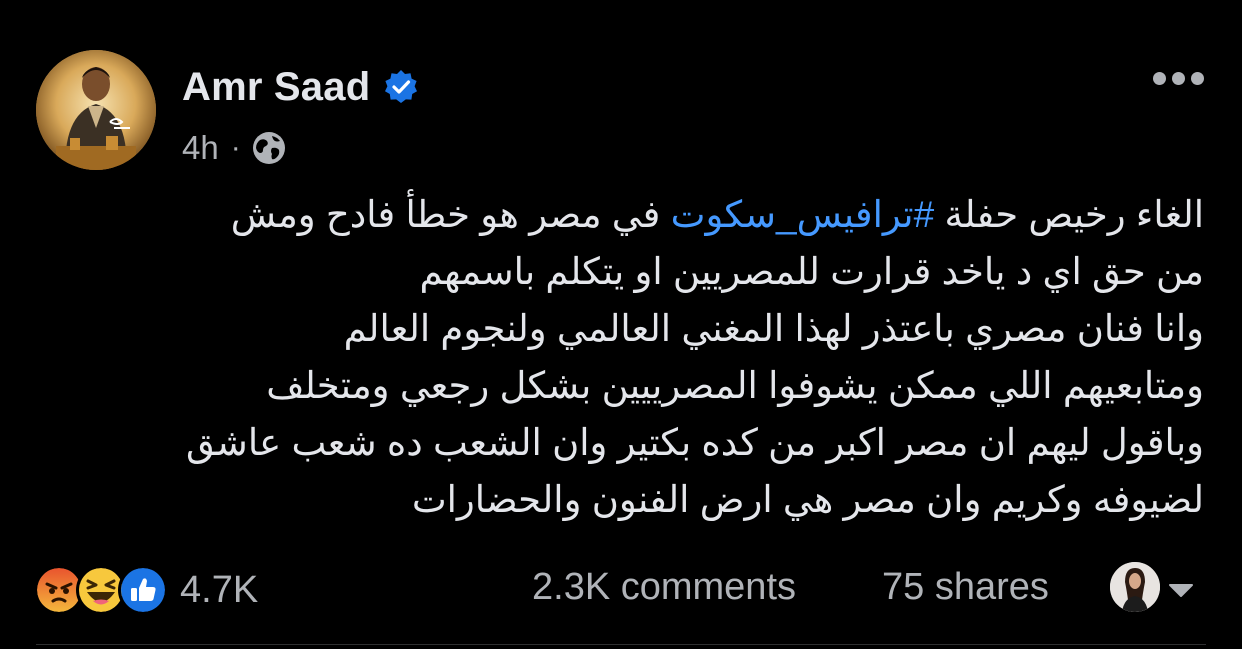 This screenshot has height=649, width=1242. I want to click on like-reaction-icon, so click(143, 590).